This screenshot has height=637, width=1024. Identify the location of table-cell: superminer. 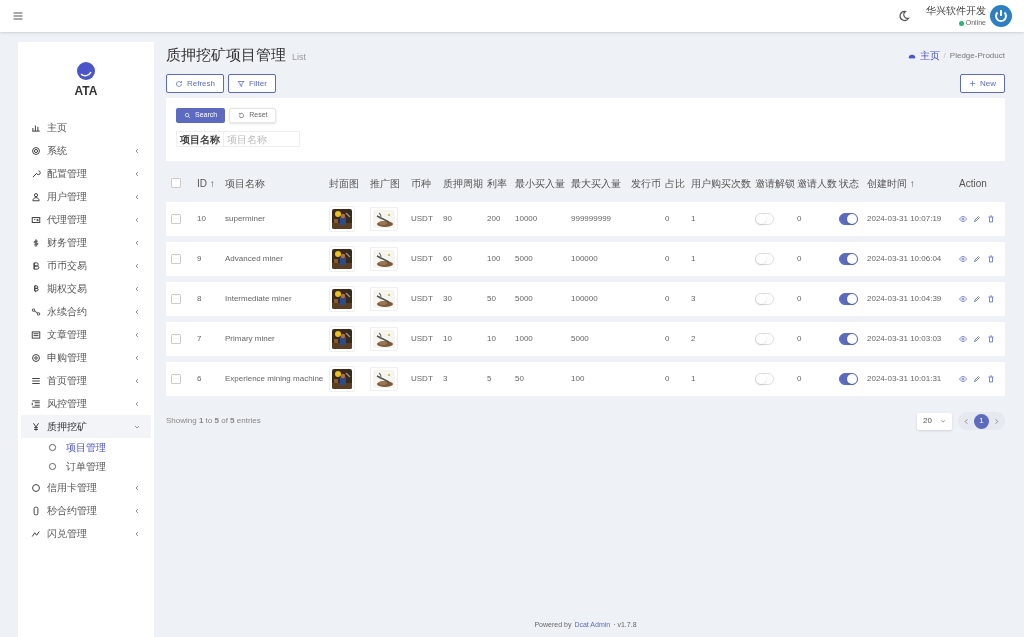
(245, 219).